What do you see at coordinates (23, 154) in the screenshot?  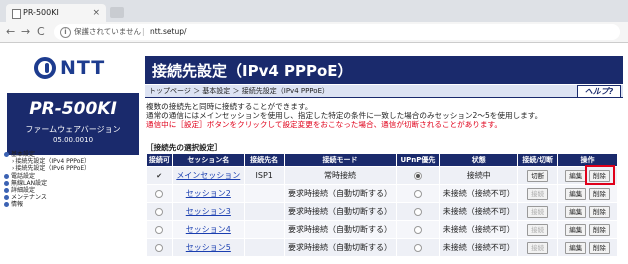 I see `sidebar-item-label: 基本設定` at bounding box center [23, 154].